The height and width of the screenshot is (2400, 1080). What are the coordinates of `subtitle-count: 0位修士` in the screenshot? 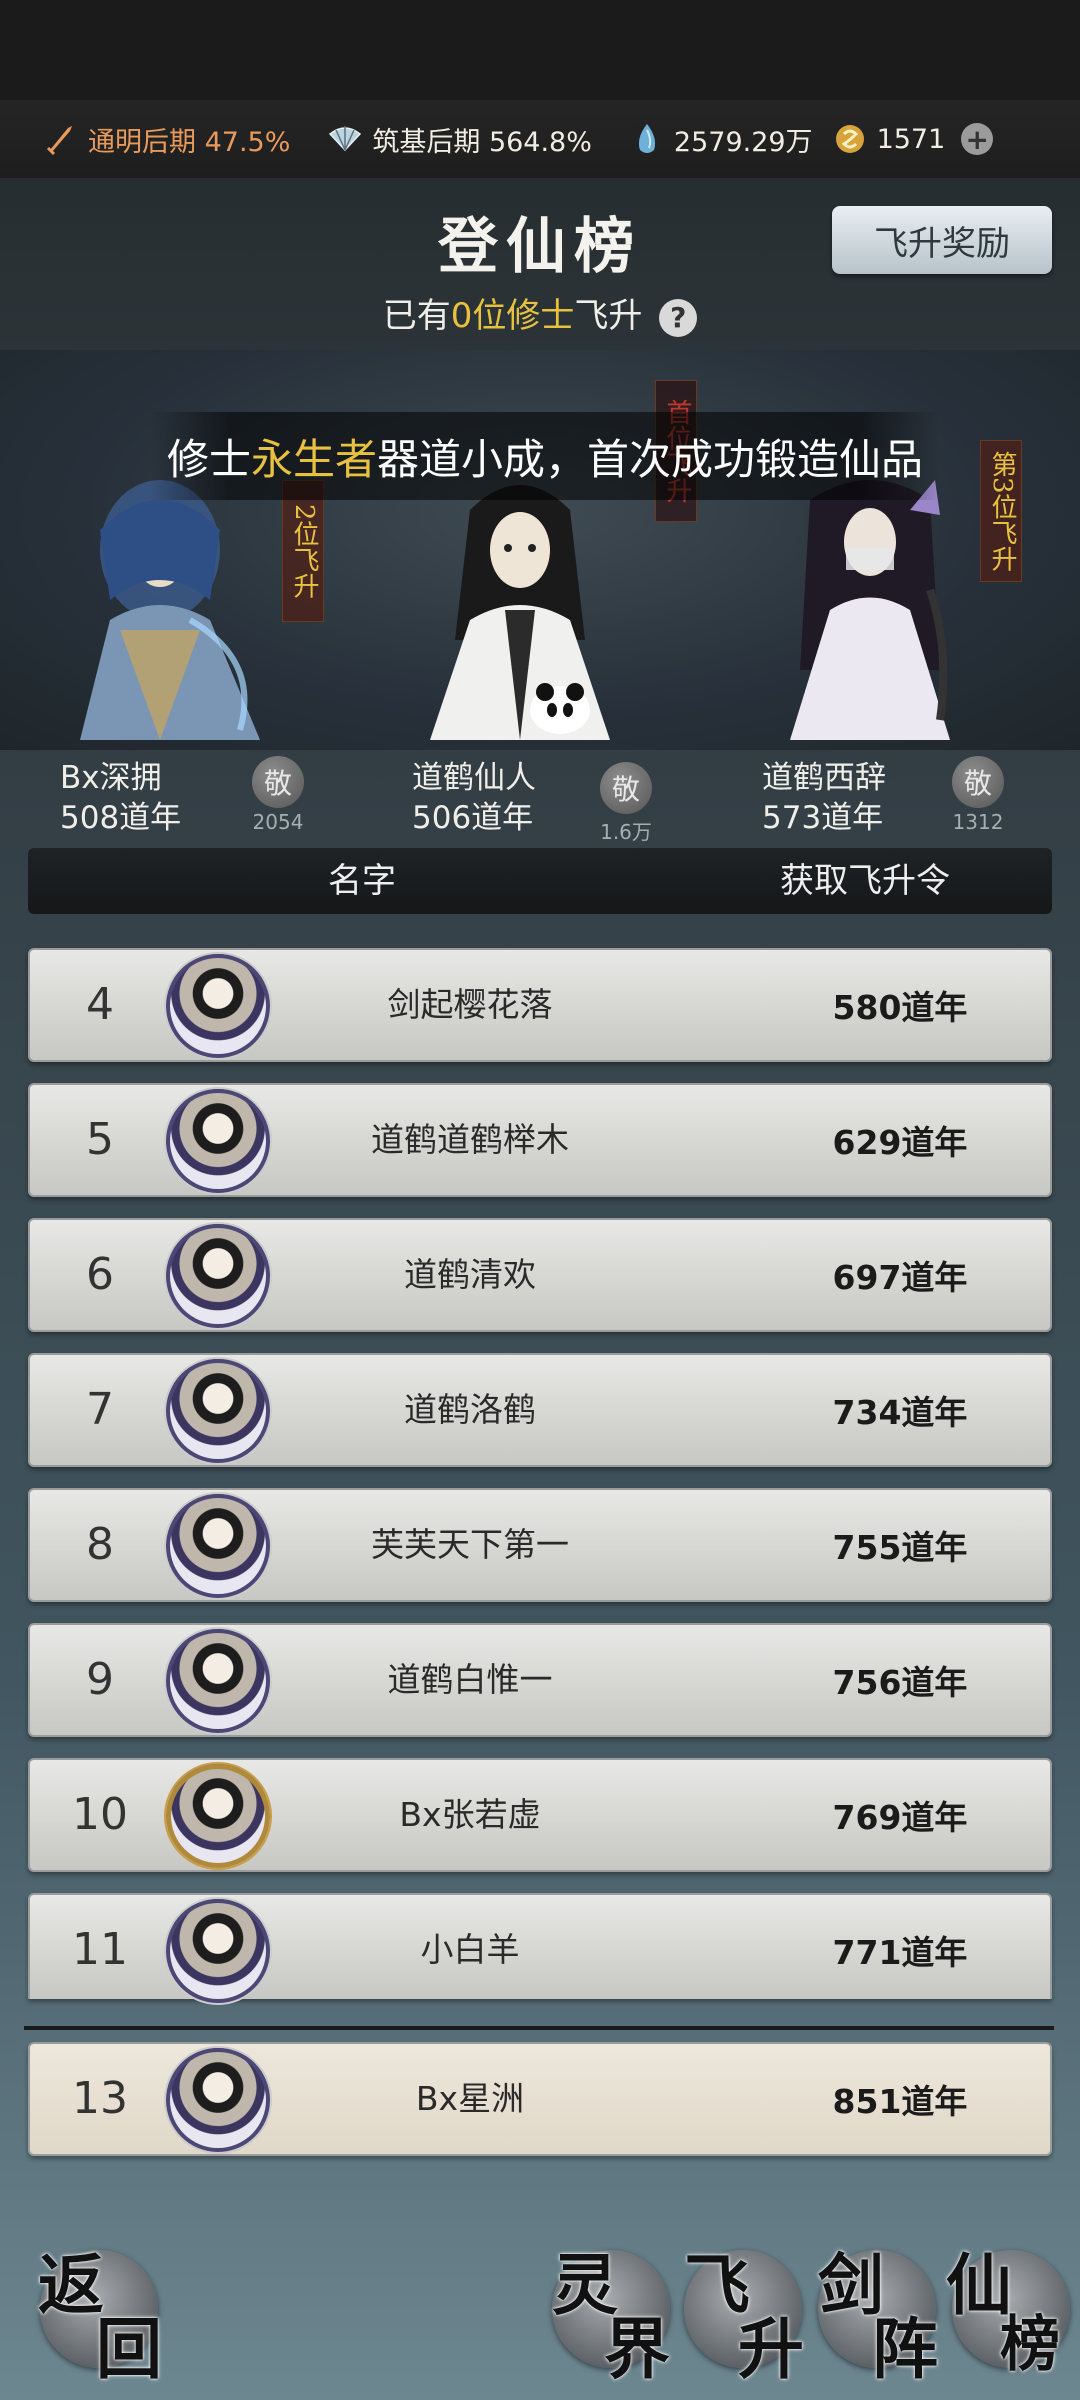 It's located at (512, 316).